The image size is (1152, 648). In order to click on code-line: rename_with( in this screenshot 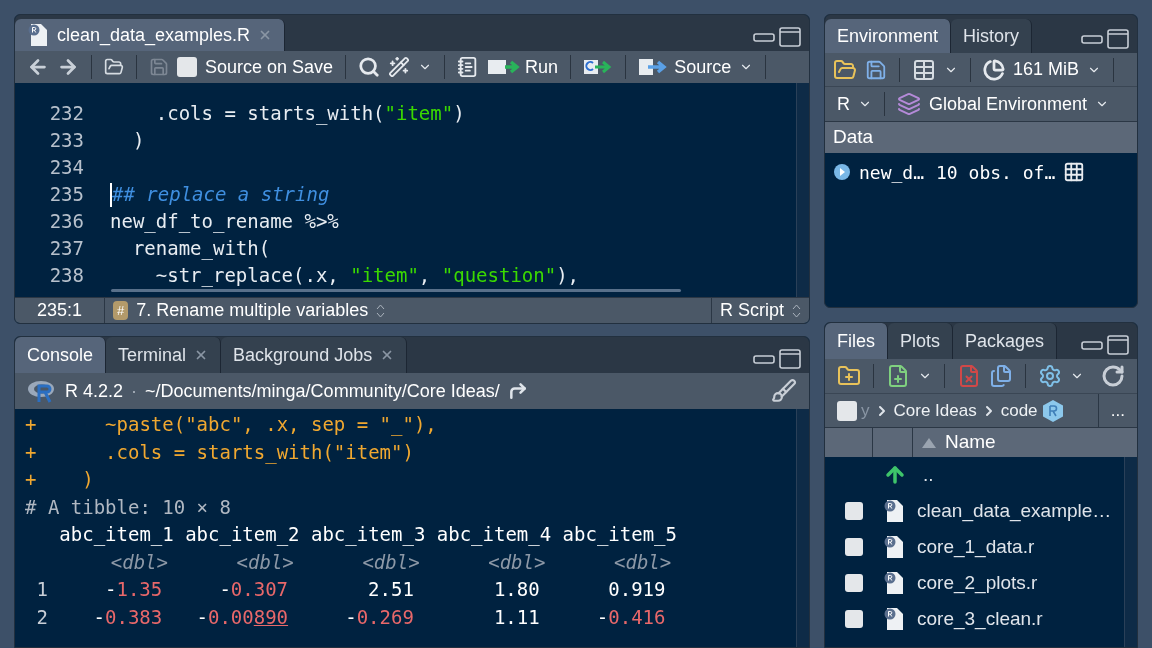, I will do `click(201, 249)`.